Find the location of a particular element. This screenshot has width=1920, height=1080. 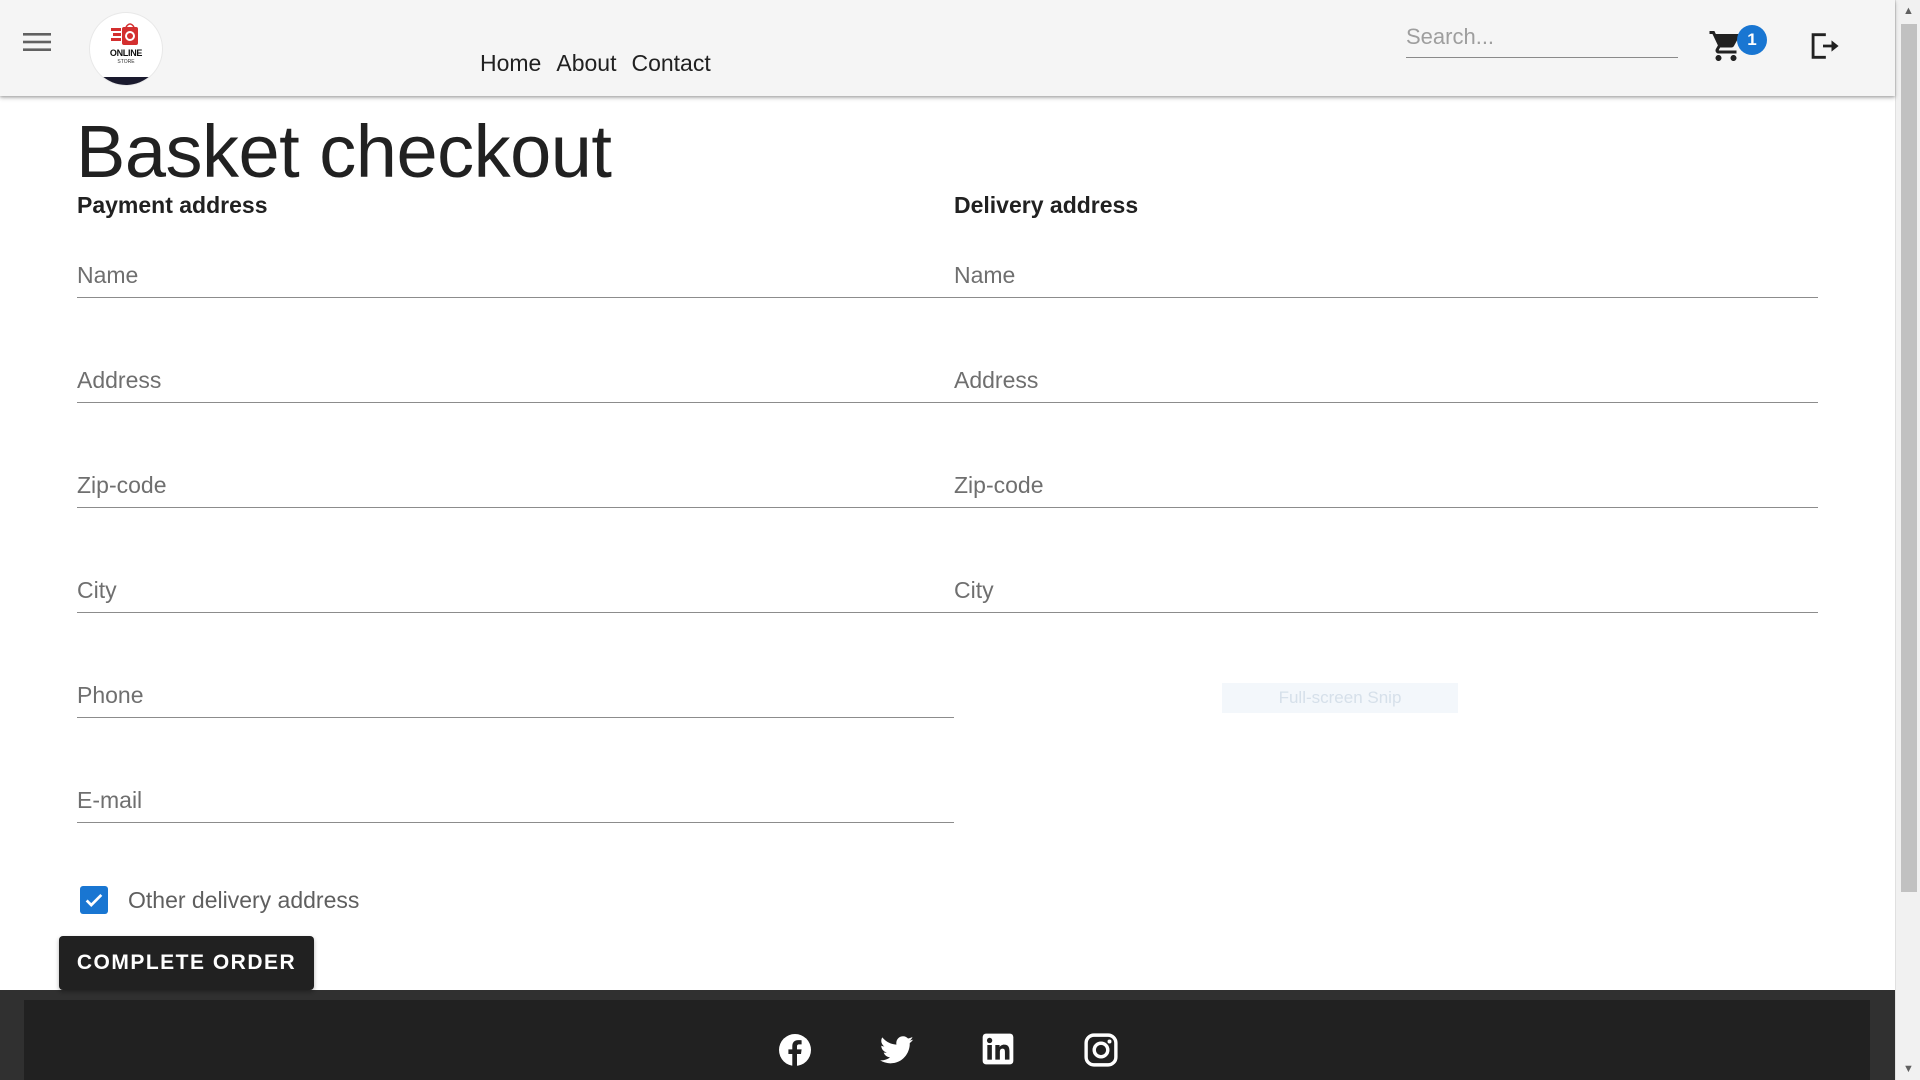

scroll-up-arrow-icon: ▲ is located at coordinates (1908, 11).